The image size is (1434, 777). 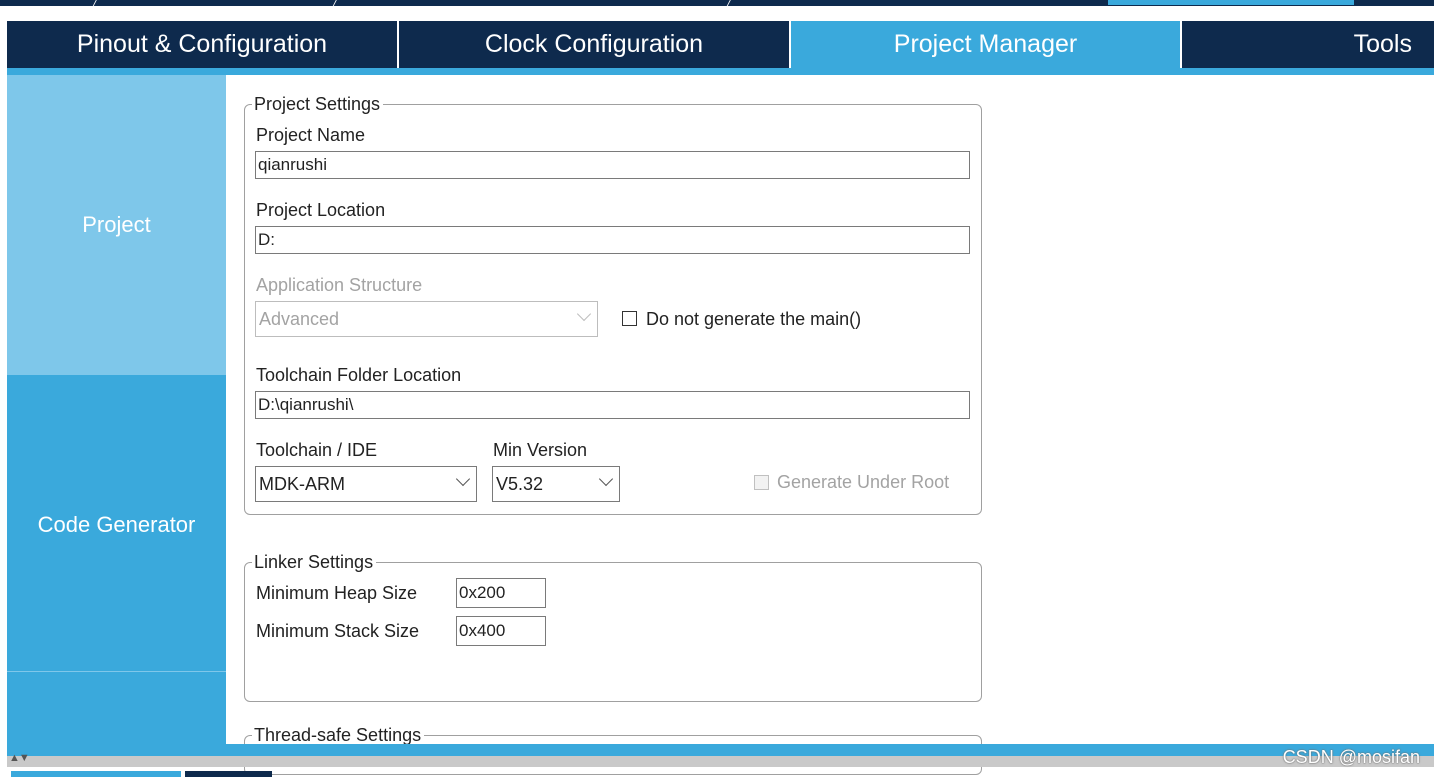 What do you see at coordinates (863, 482) in the screenshot?
I see `generate-under-root-label: Generate Under Root` at bounding box center [863, 482].